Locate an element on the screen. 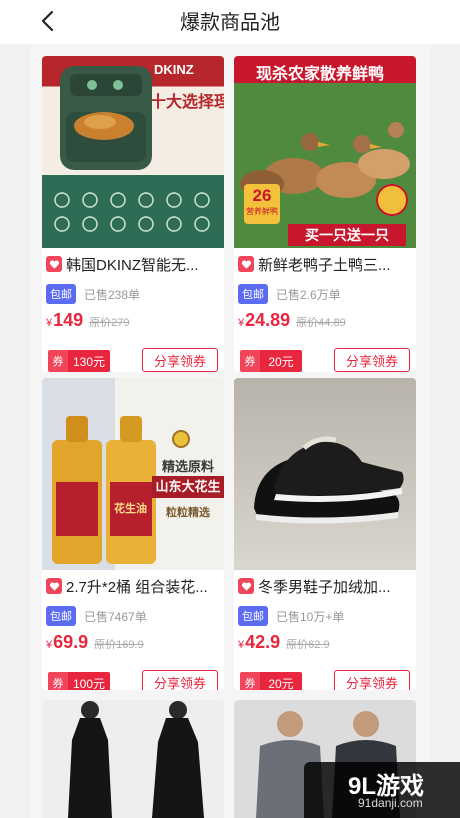 The width and height of the screenshot is (460, 818). air-fryer-illustration is located at coordinates (106, 118).